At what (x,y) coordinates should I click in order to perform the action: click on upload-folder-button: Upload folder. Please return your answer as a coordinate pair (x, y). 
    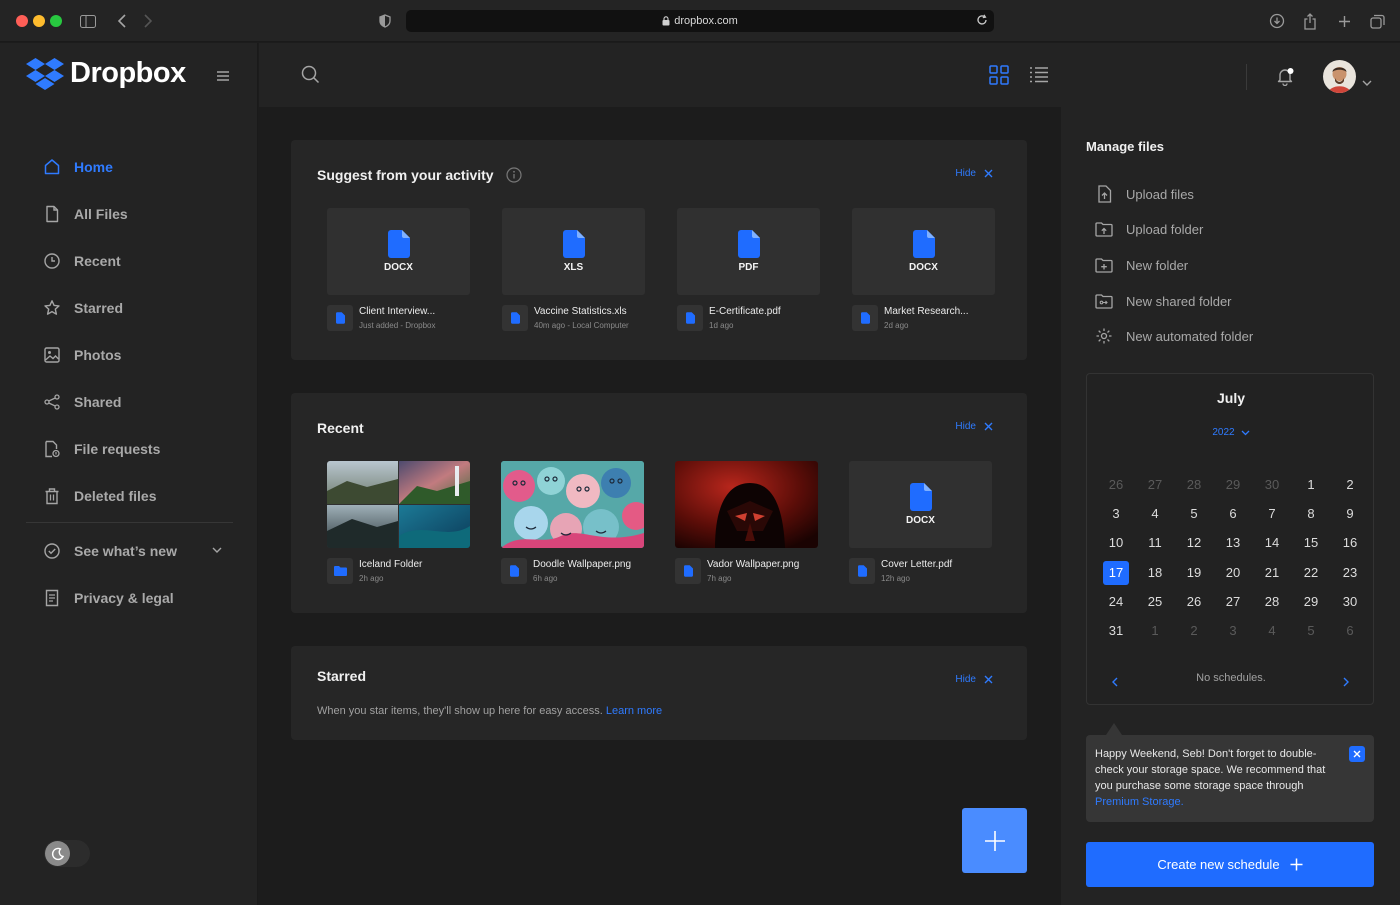
    Looking at the image, I should click on (1149, 229).